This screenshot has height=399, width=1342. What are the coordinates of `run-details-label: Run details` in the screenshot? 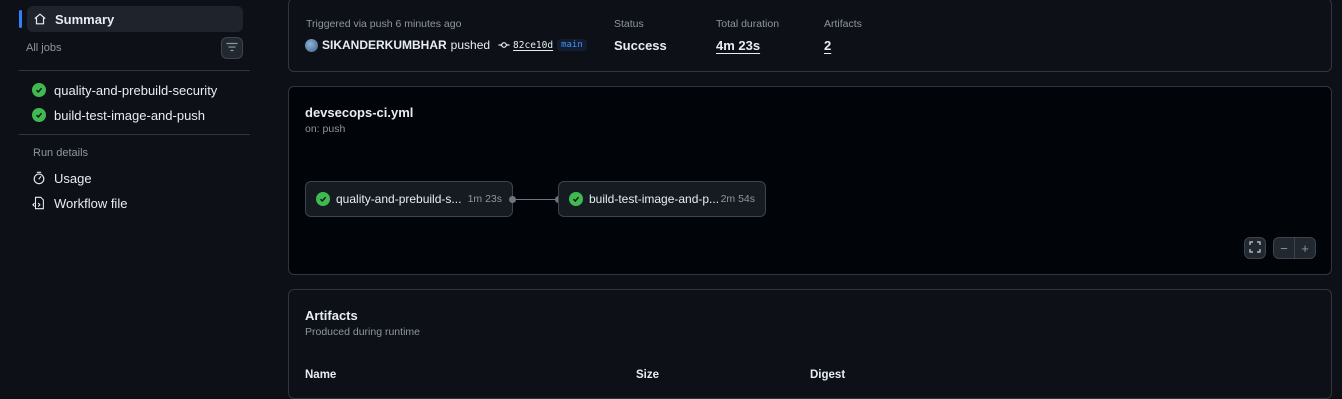 It's located at (61, 153).